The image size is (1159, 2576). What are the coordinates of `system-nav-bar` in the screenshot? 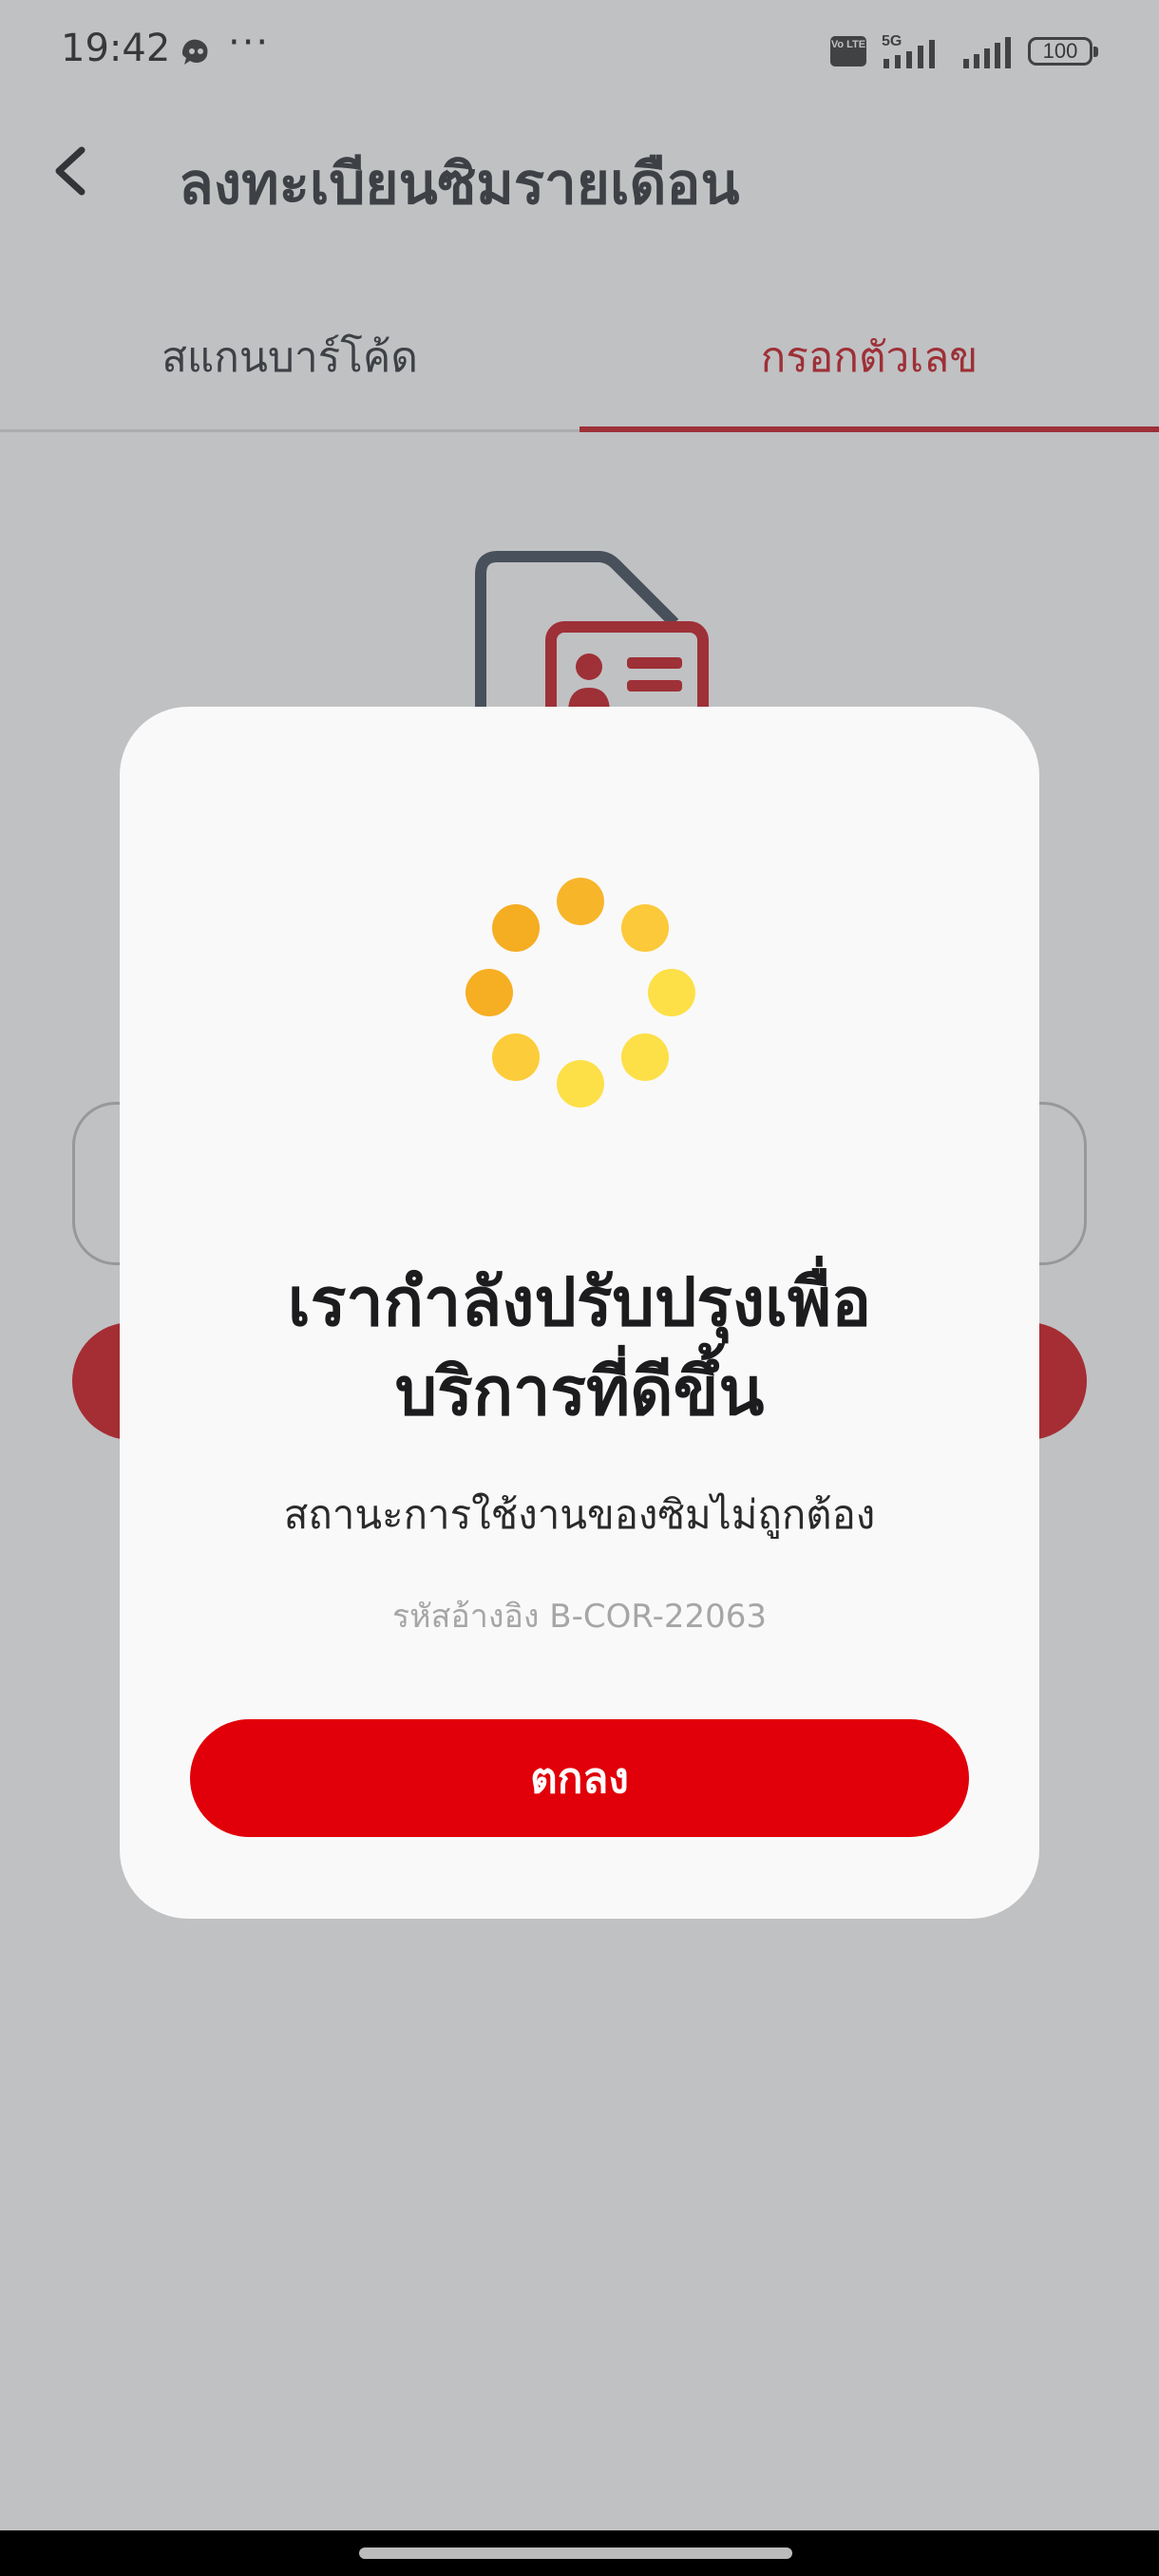 It's located at (579, 2553).